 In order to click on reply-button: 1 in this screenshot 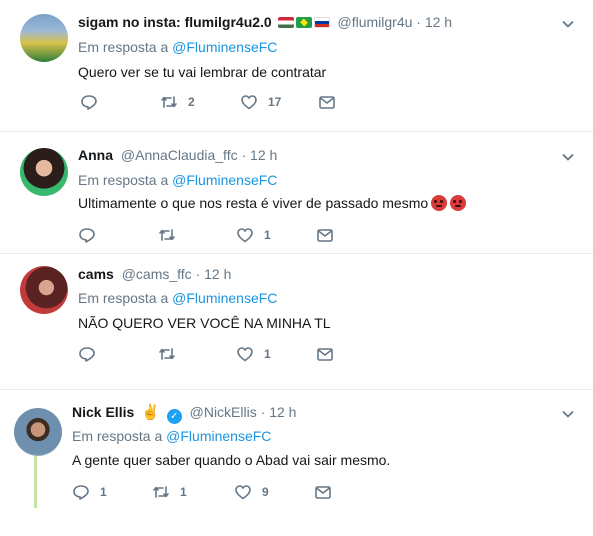, I will do `click(89, 492)`.